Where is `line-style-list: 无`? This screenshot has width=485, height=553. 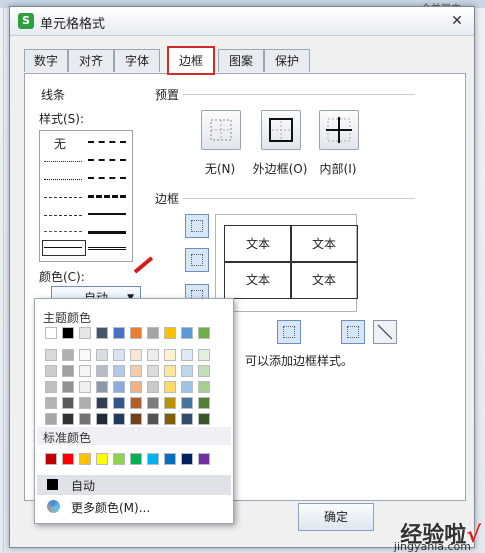 line-style-list: 无 is located at coordinates (86, 196).